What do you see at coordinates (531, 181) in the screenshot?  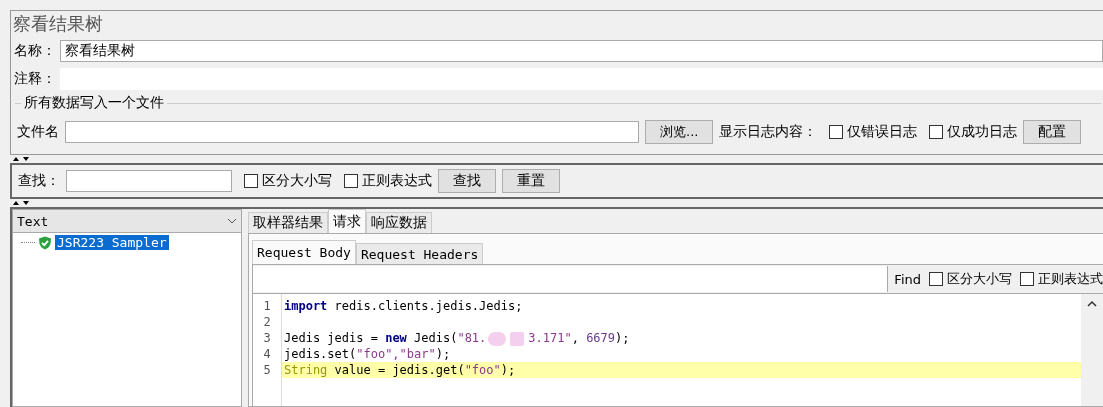 I see `search-button: 重置` at bounding box center [531, 181].